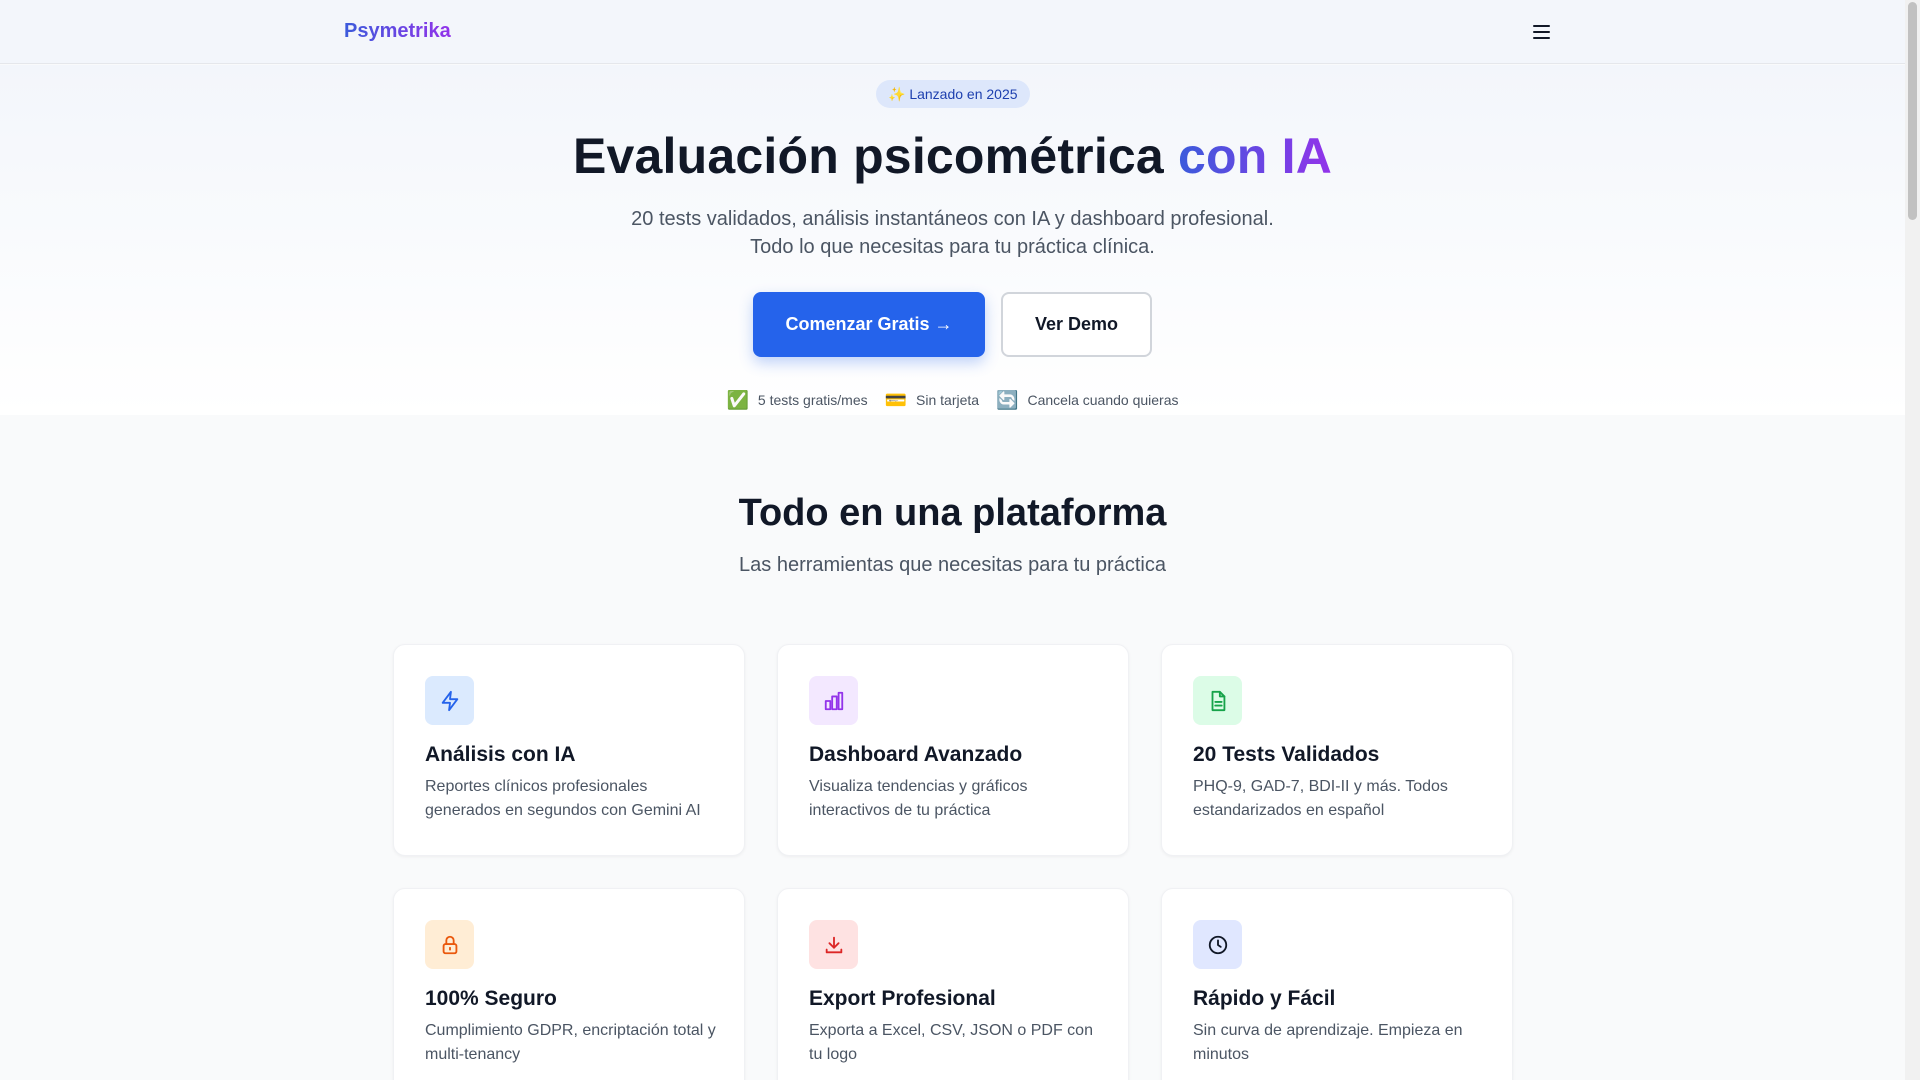 The image size is (1920, 1080). Describe the element at coordinates (869, 324) in the screenshot. I see `start-free-button: Comenzar Gratis →` at that location.